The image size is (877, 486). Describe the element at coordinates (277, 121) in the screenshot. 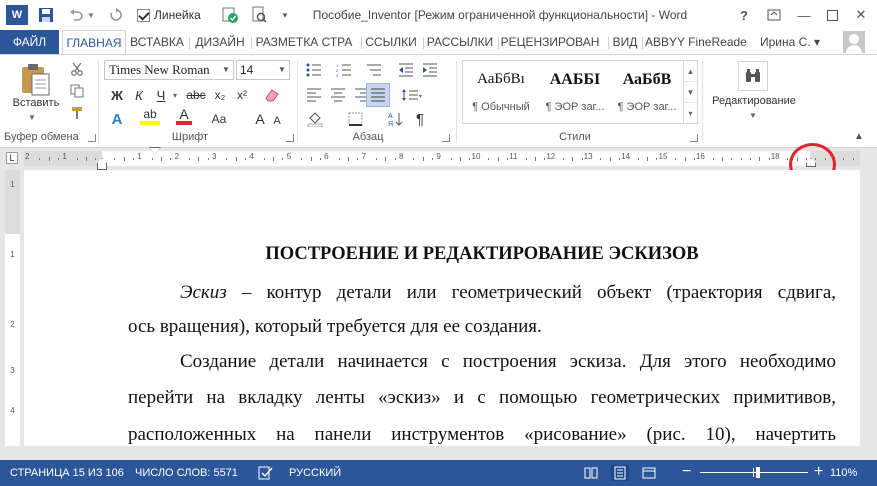

I see `shrink-font-button: A` at that location.